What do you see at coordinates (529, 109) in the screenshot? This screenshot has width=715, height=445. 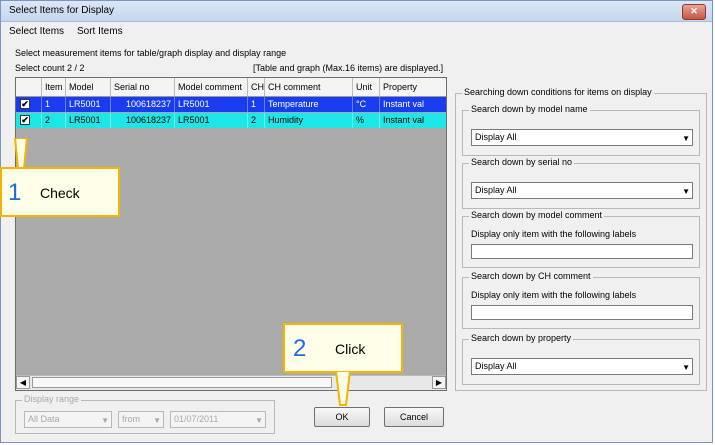 I see `model-name-label: Search down by model name` at bounding box center [529, 109].